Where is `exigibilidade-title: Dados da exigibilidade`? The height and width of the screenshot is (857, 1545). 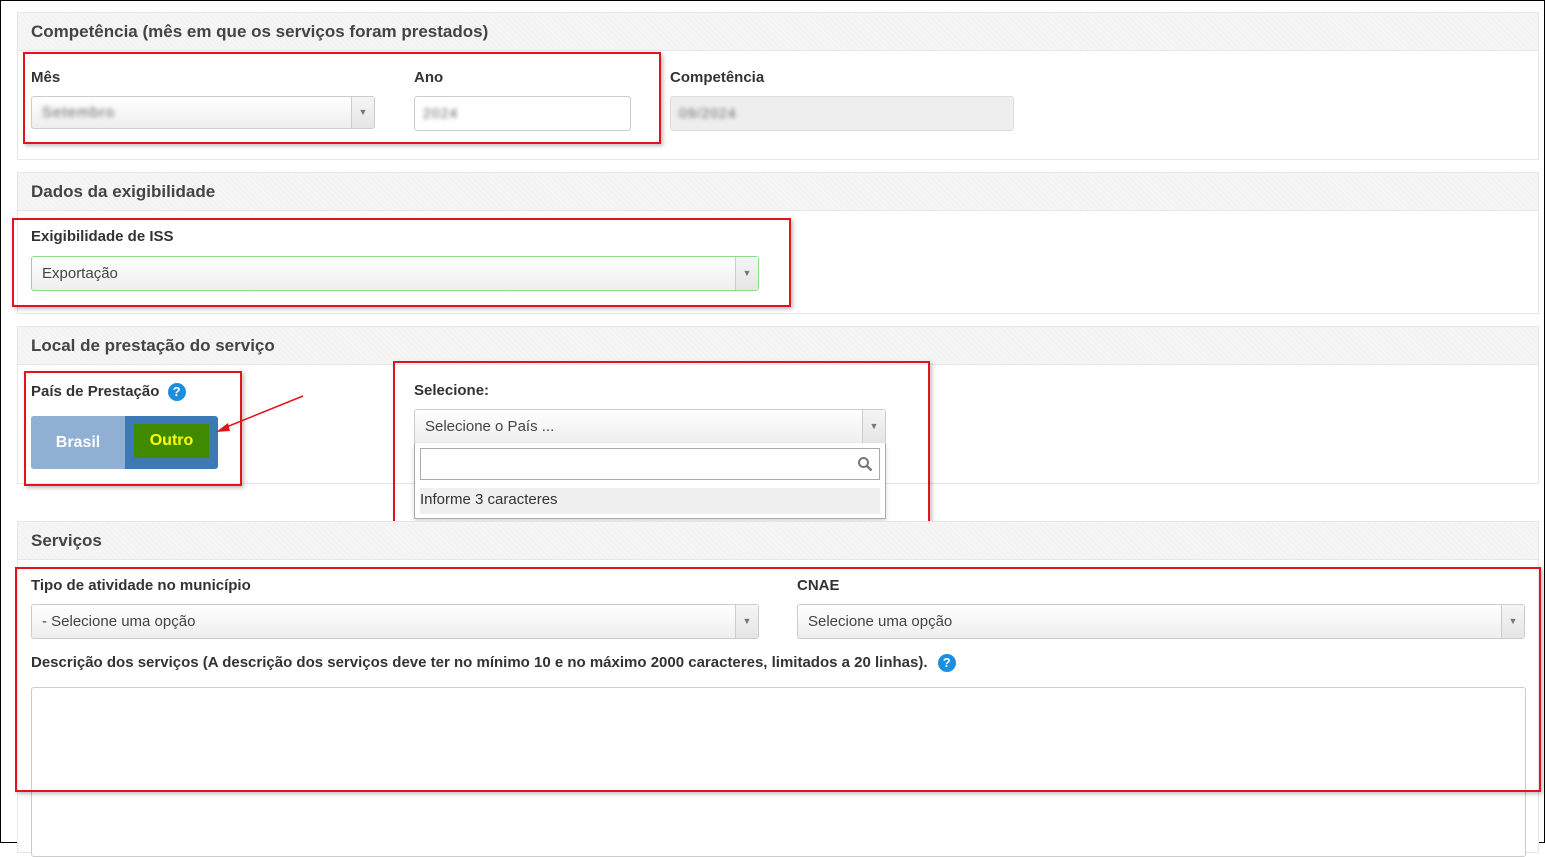 exigibilidade-title: Dados da exigibilidade is located at coordinates (778, 192).